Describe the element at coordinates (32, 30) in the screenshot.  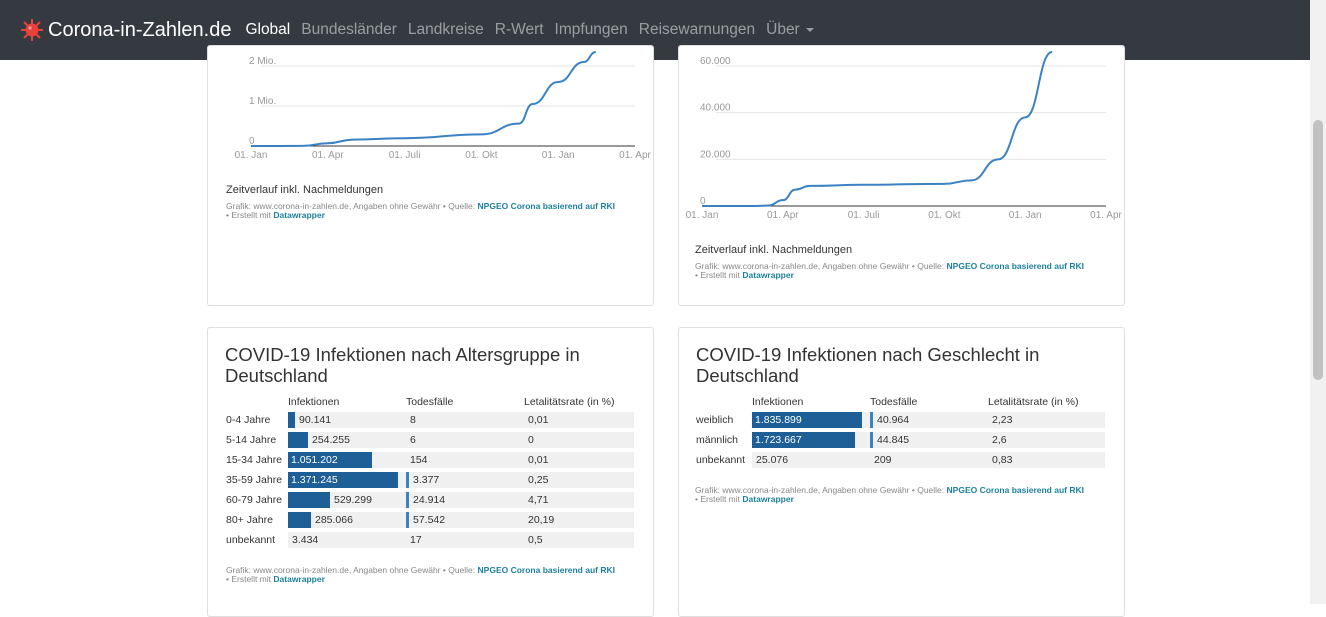
I see `virus-logo-icon` at that location.